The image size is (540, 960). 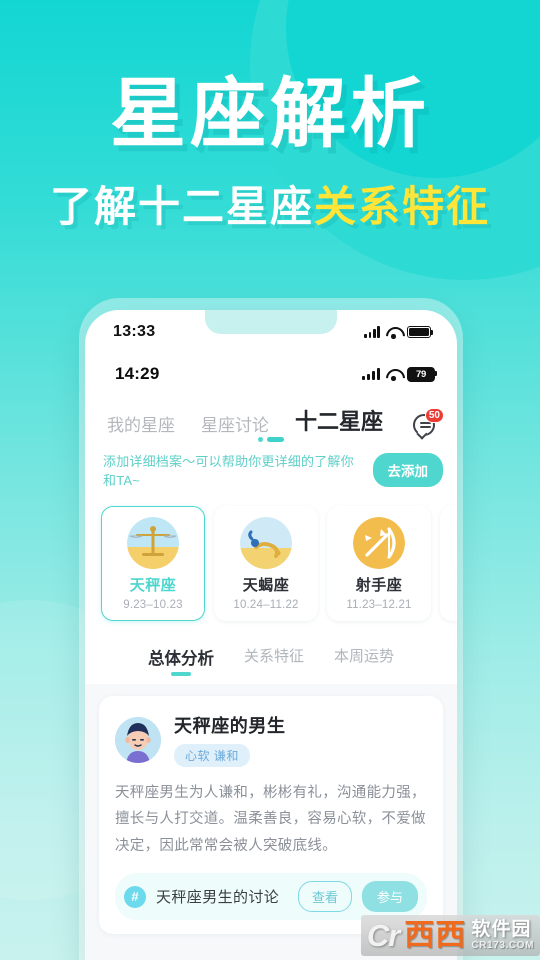 I want to click on analysis-card-heading: 天秤座的男生 心软 谦和, so click(x=230, y=739).